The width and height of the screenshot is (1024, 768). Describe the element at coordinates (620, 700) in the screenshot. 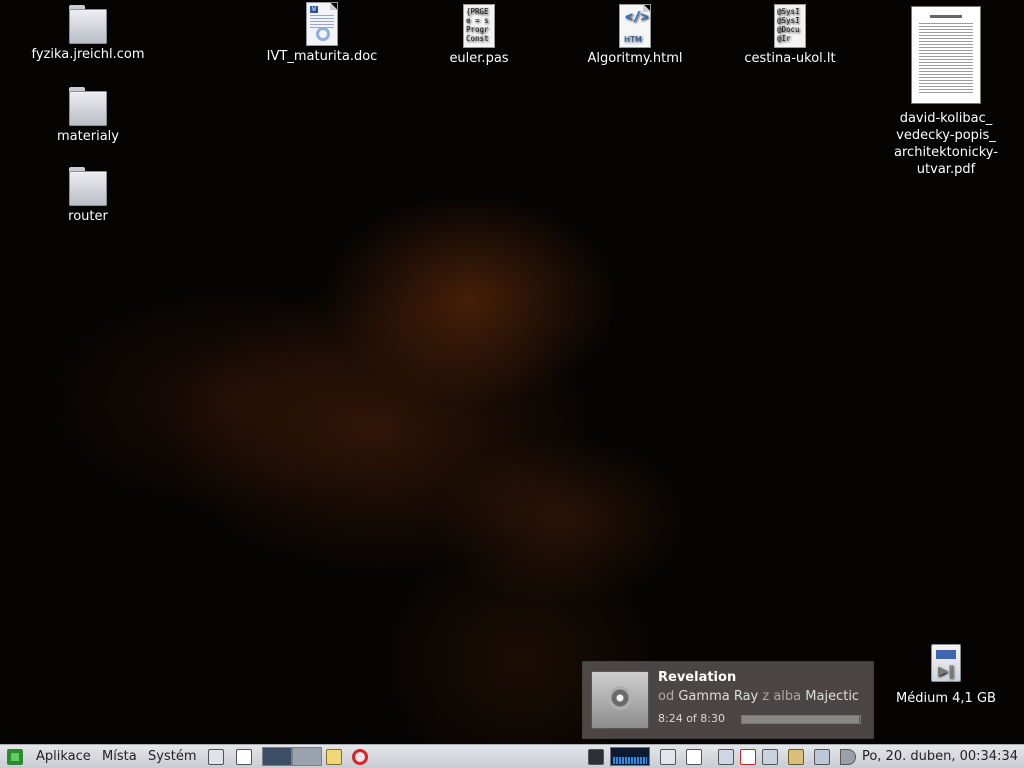

I see `album-cover-icon` at that location.